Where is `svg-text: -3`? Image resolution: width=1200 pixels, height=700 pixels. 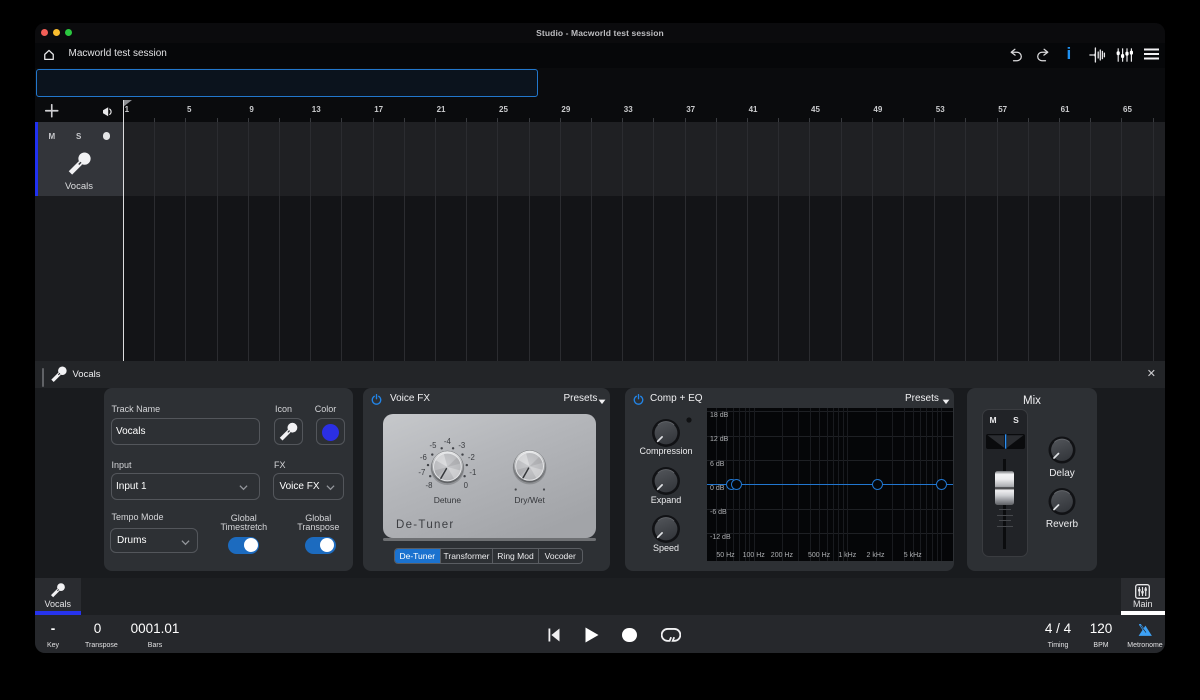
svg-text: -3 is located at coordinates (461, 445).